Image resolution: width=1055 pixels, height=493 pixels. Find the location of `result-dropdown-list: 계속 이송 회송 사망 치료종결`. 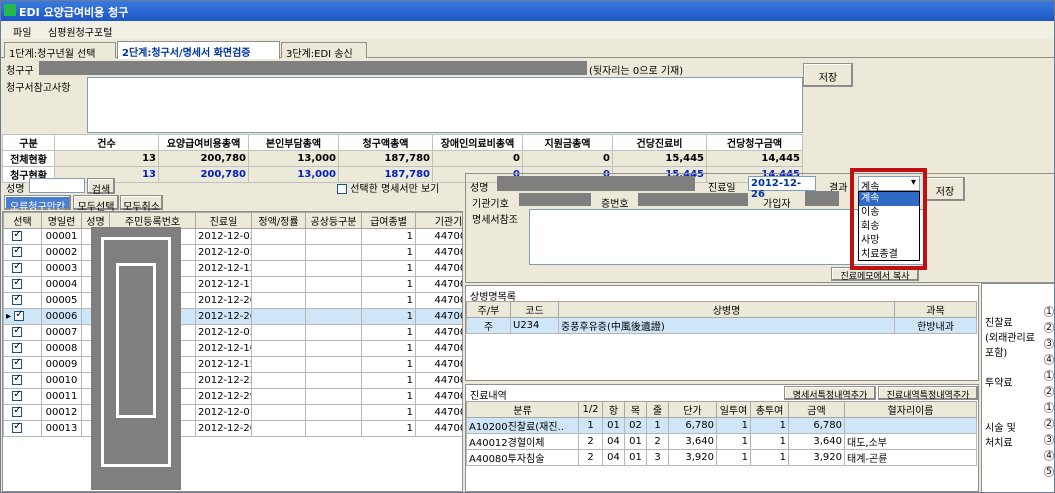

result-dropdown-list: 계속 이송 회송 사망 치료종결 is located at coordinates (889, 226).